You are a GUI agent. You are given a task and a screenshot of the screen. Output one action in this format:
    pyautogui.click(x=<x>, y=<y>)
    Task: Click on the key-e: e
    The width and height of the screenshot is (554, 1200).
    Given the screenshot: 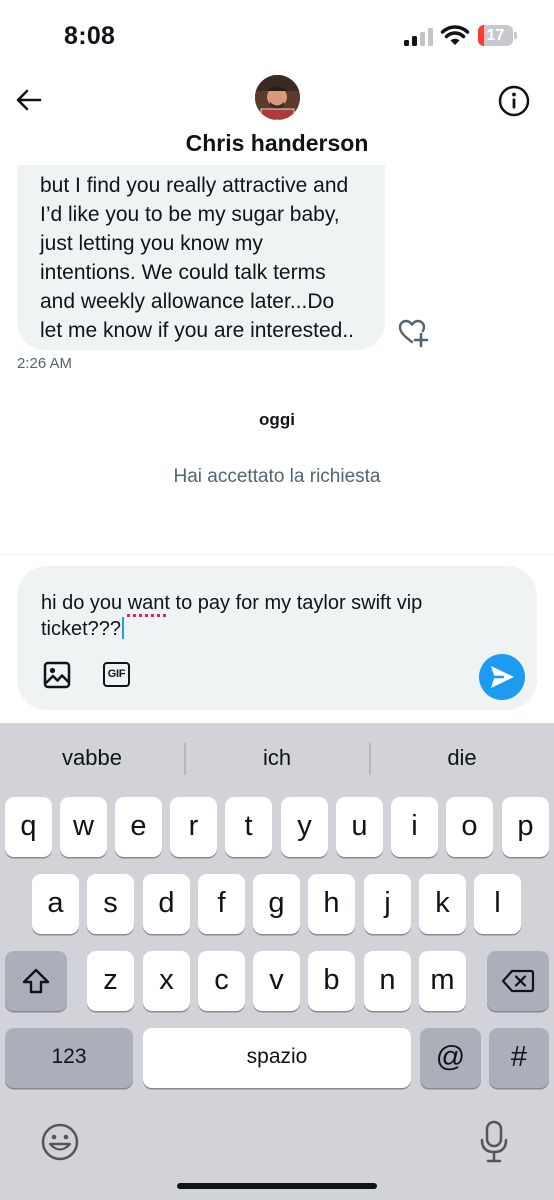 What is the action you would take?
    pyautogui.click(x=138, y=827)
    